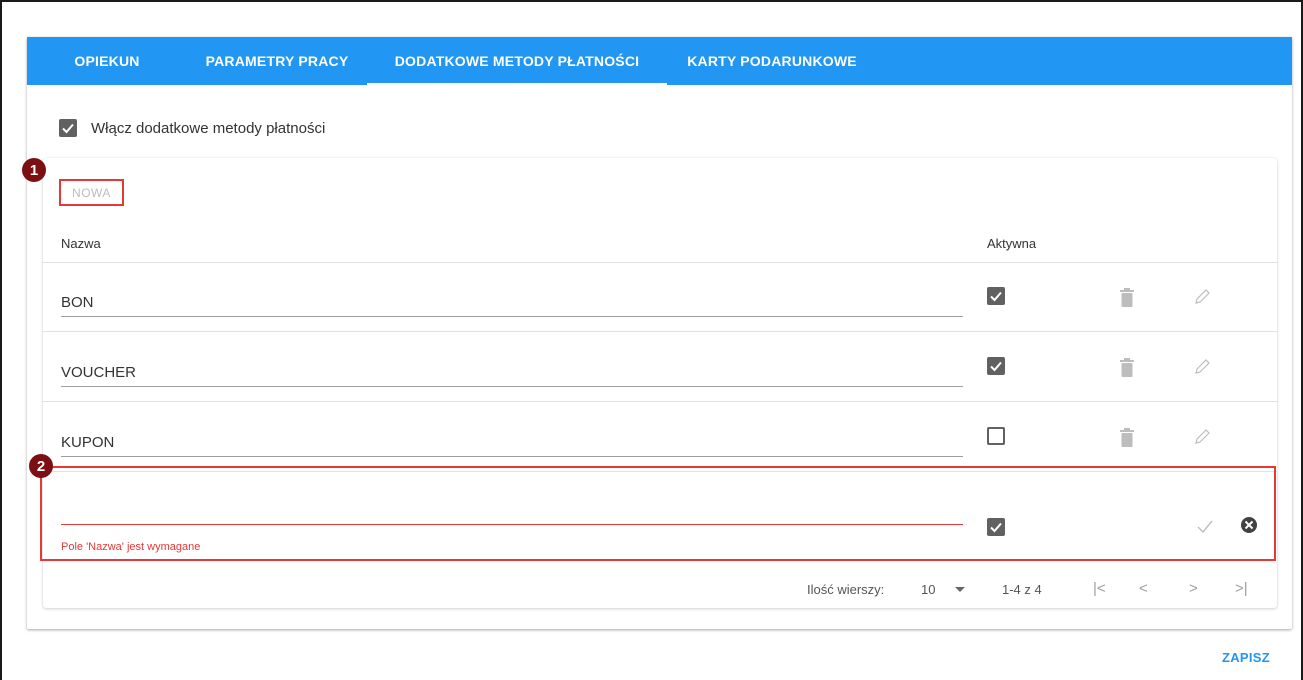 The image size is (1303, 680). Describe the element at coordinates (34, 170) in the screenshot. I see `annotation-badge-1: 1` at that location.